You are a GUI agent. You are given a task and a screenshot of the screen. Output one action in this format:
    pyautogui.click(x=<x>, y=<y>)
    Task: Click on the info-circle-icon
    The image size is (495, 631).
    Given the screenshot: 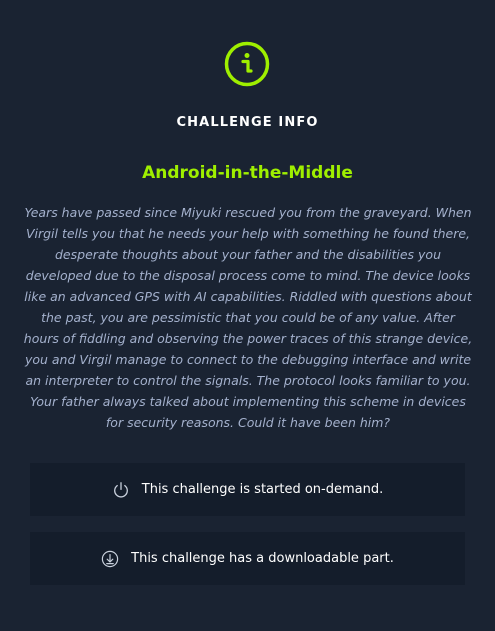 What is the action you would take?
    pyautogui.click(x=247, y=64)
    